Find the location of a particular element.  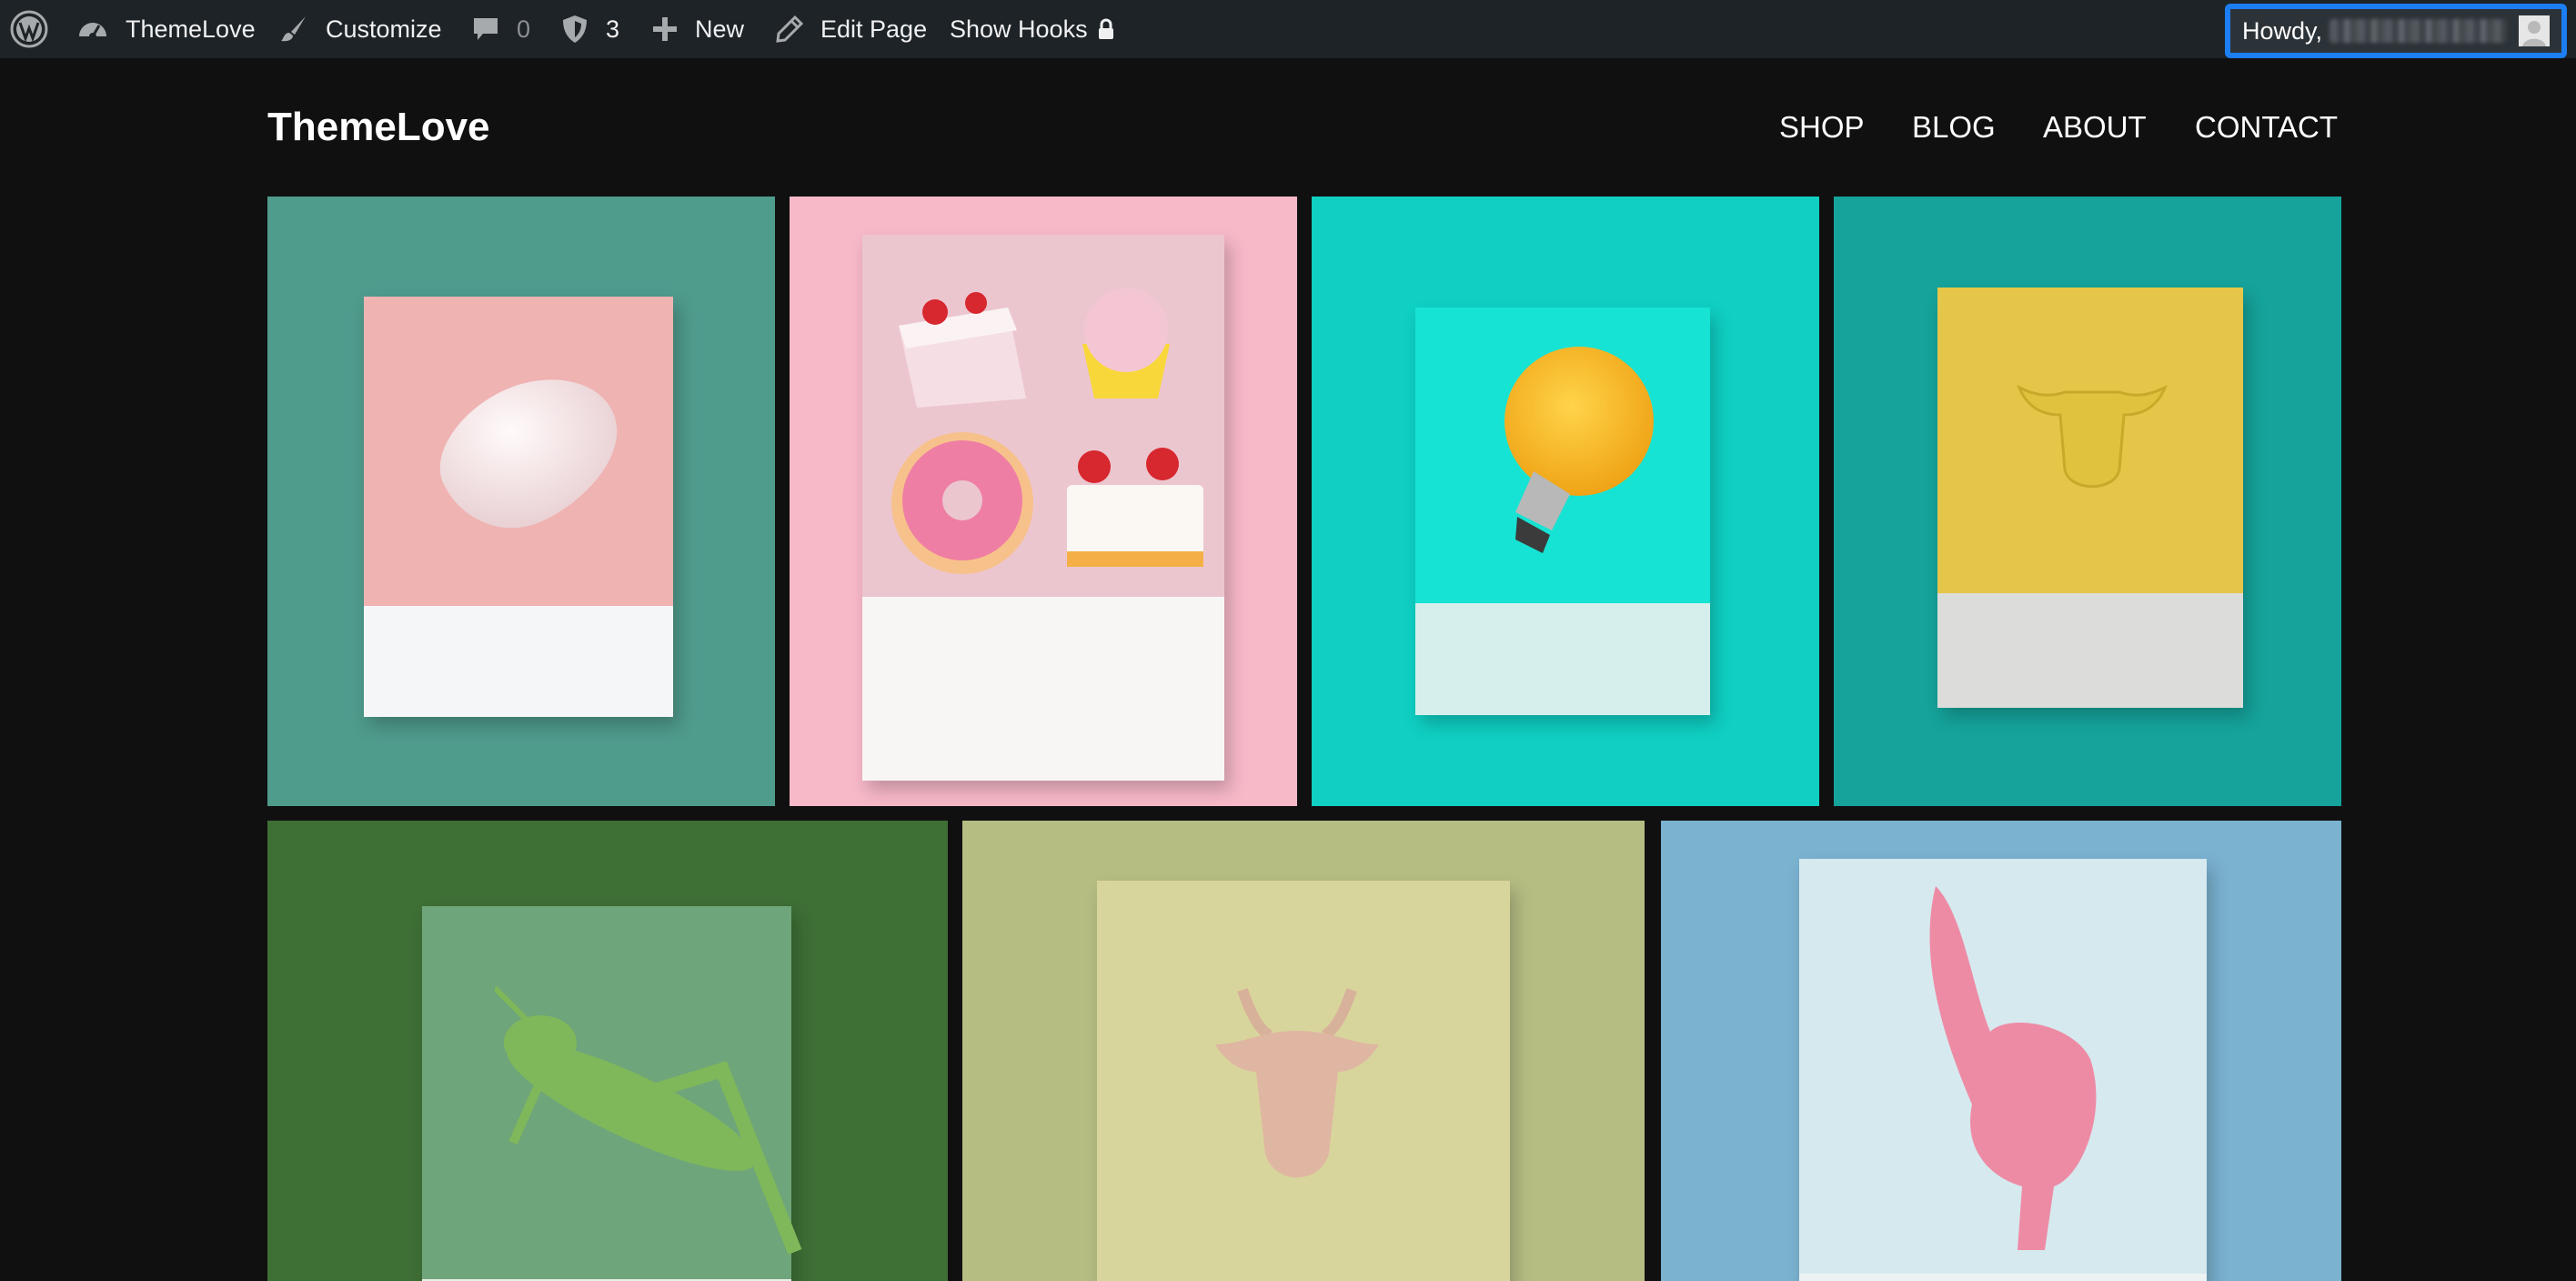

goat-head is located at coordinates (1297, 1083).